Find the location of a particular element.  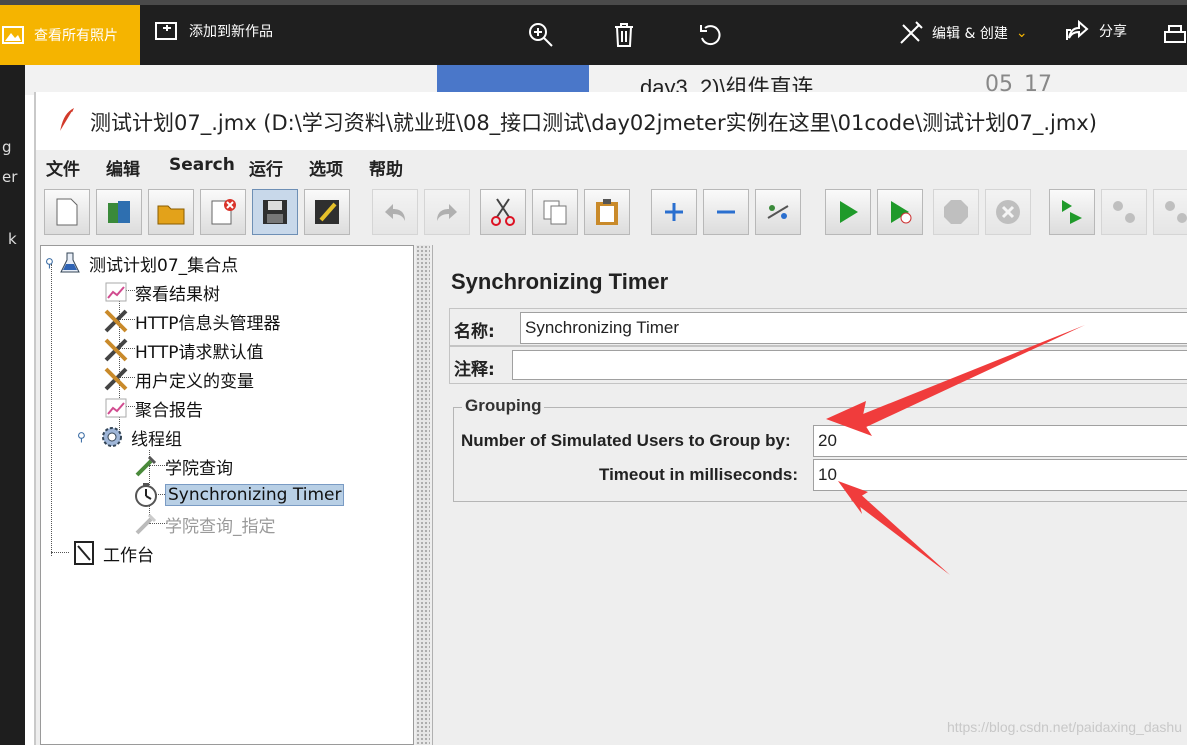

annotation-arrows is located at coordinates (955, 450).